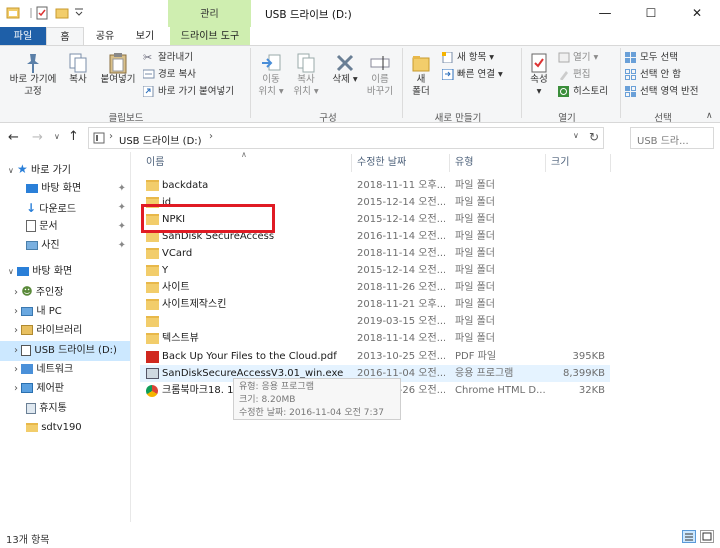 This screenshot has height=548, width=720. I want to click on large-icons-view-button, so click(707, 536).